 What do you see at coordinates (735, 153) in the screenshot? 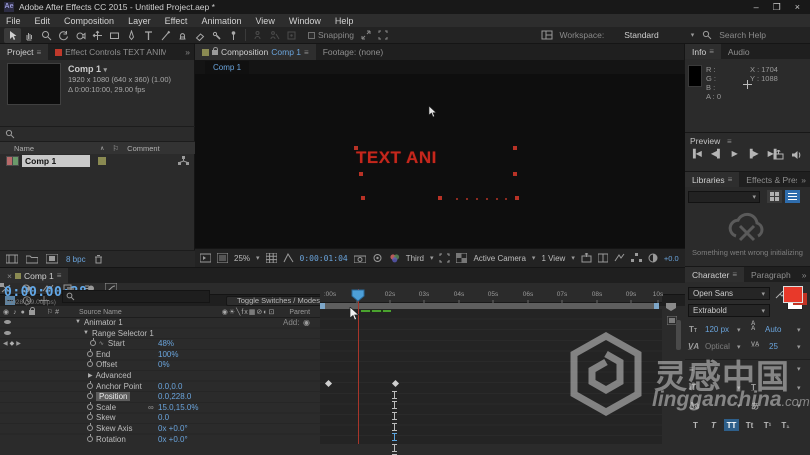
I see `play-button: ▶` at bounding box center [735, 153].